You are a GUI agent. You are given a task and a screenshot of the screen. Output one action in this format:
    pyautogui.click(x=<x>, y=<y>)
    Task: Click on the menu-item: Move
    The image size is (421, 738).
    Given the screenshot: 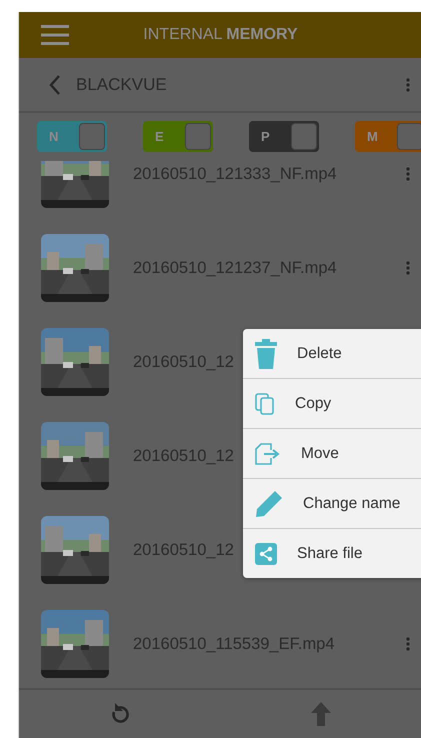 What is the action you would take?
    pyautogui.click(x=332, y=454)
    